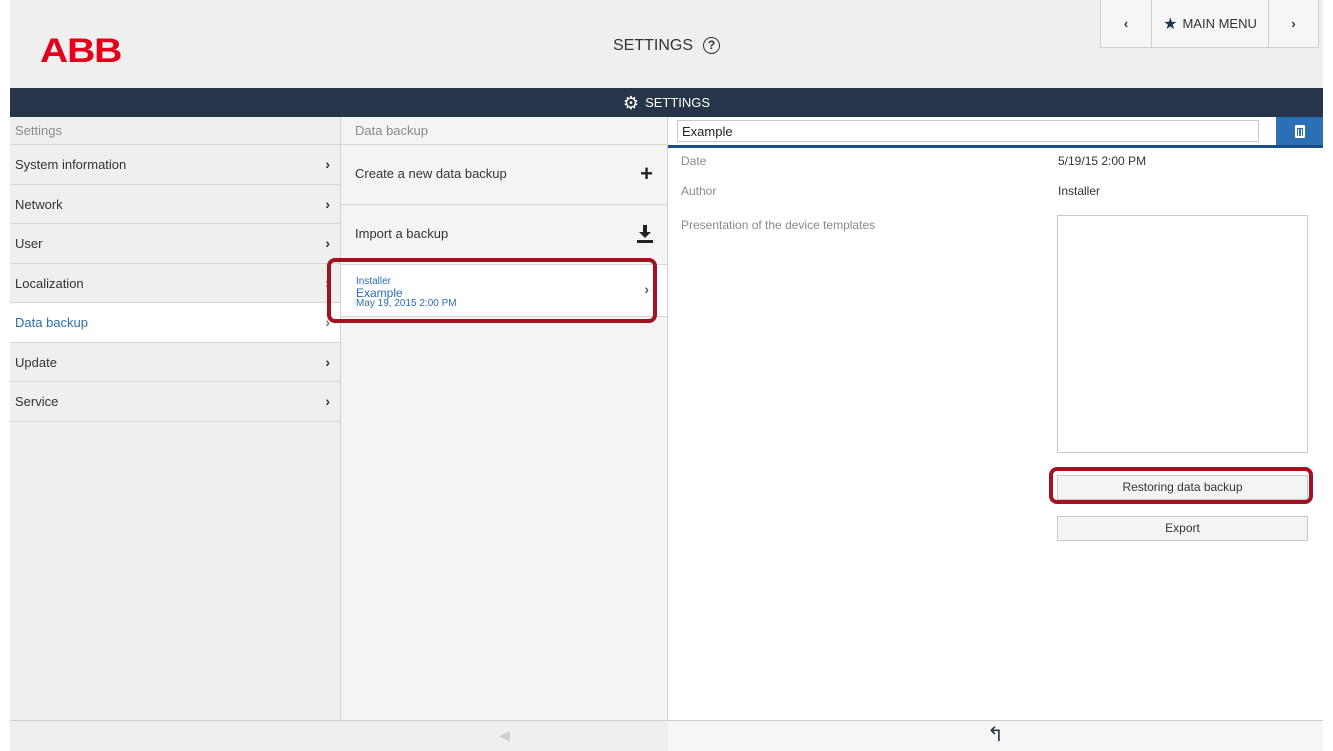 The image size is (1333, 751). I want to click on highlight-restore-button, so click(1181, 485).